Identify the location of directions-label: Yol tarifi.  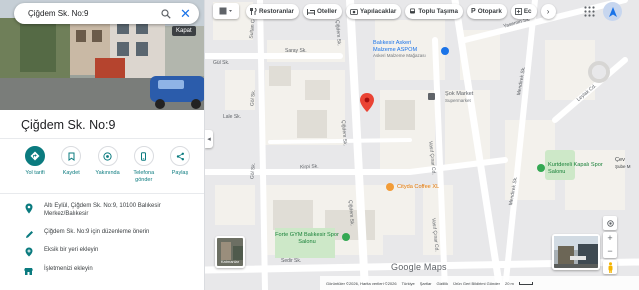
(35, 173).